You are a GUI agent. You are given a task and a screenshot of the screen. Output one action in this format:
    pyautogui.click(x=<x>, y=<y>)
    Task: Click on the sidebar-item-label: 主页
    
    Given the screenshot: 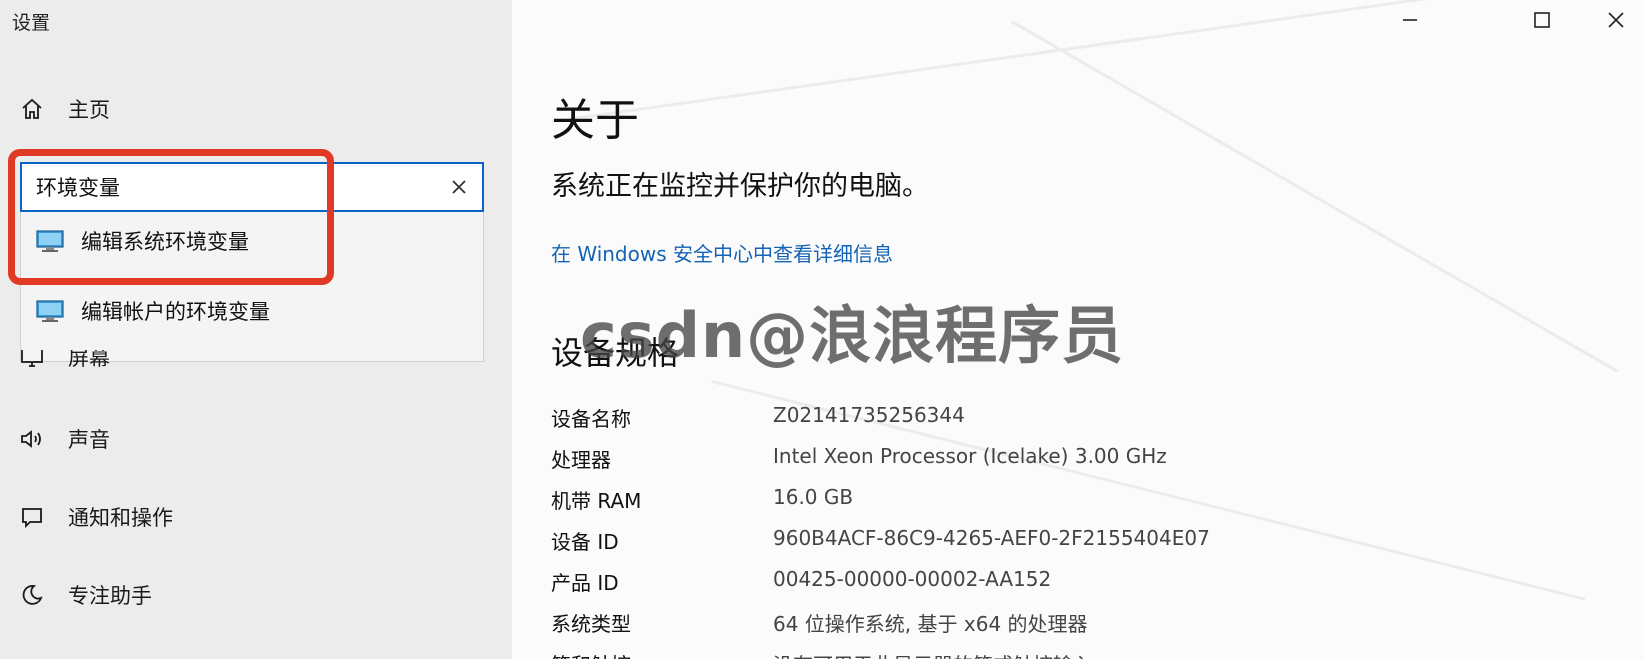 What is the action you would take?
    pyautogui.click(x=89, y=110)
    